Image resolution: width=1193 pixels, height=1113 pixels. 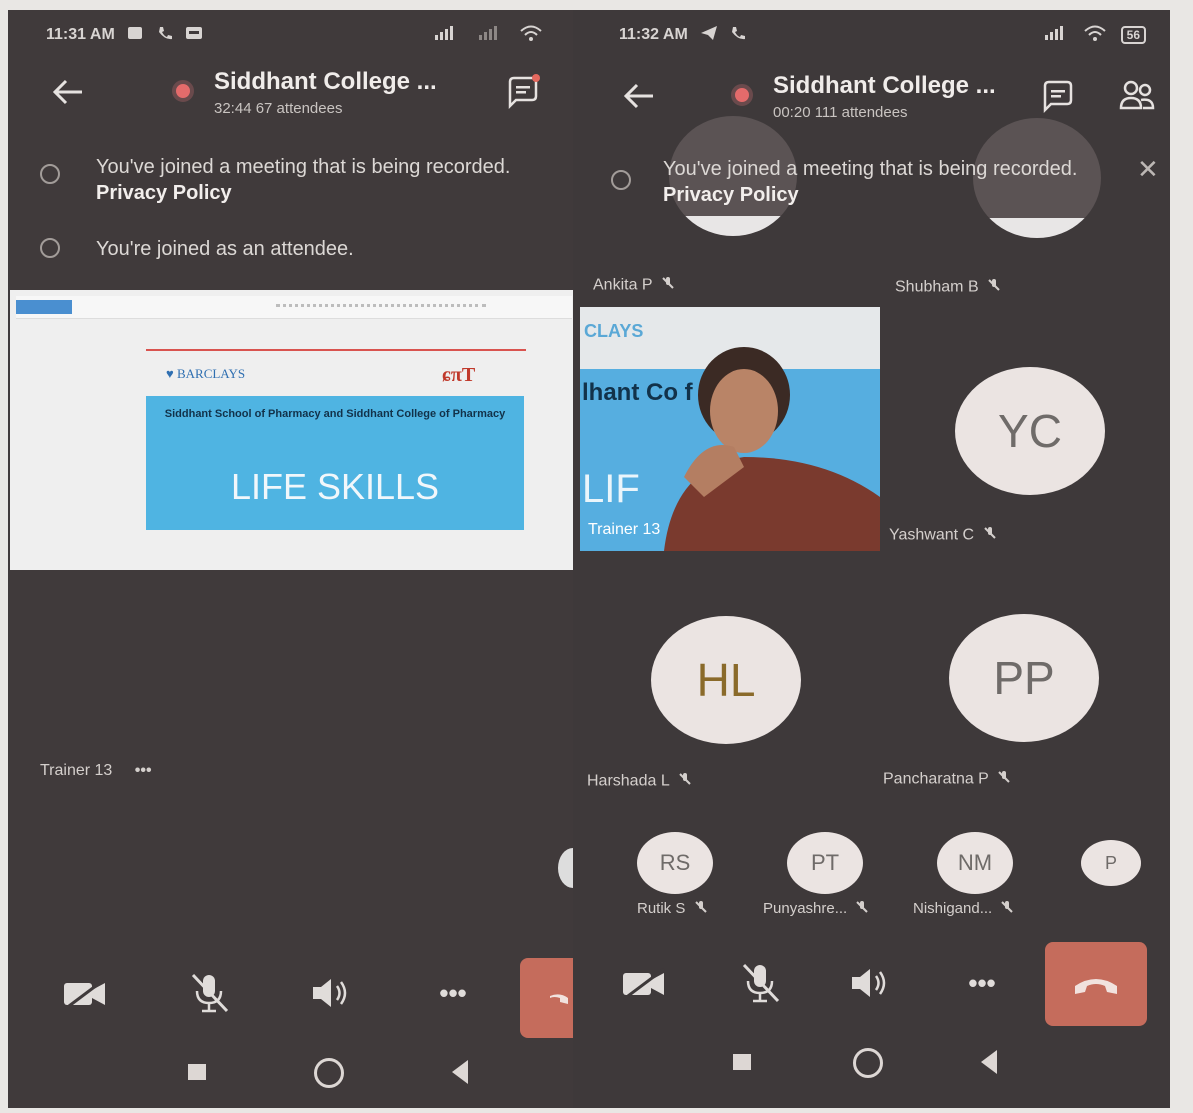 What do you see at coordinates (1148, 169) in the screenshot?
I see `close-icon: ✕` at bounding box center [1148, 169].